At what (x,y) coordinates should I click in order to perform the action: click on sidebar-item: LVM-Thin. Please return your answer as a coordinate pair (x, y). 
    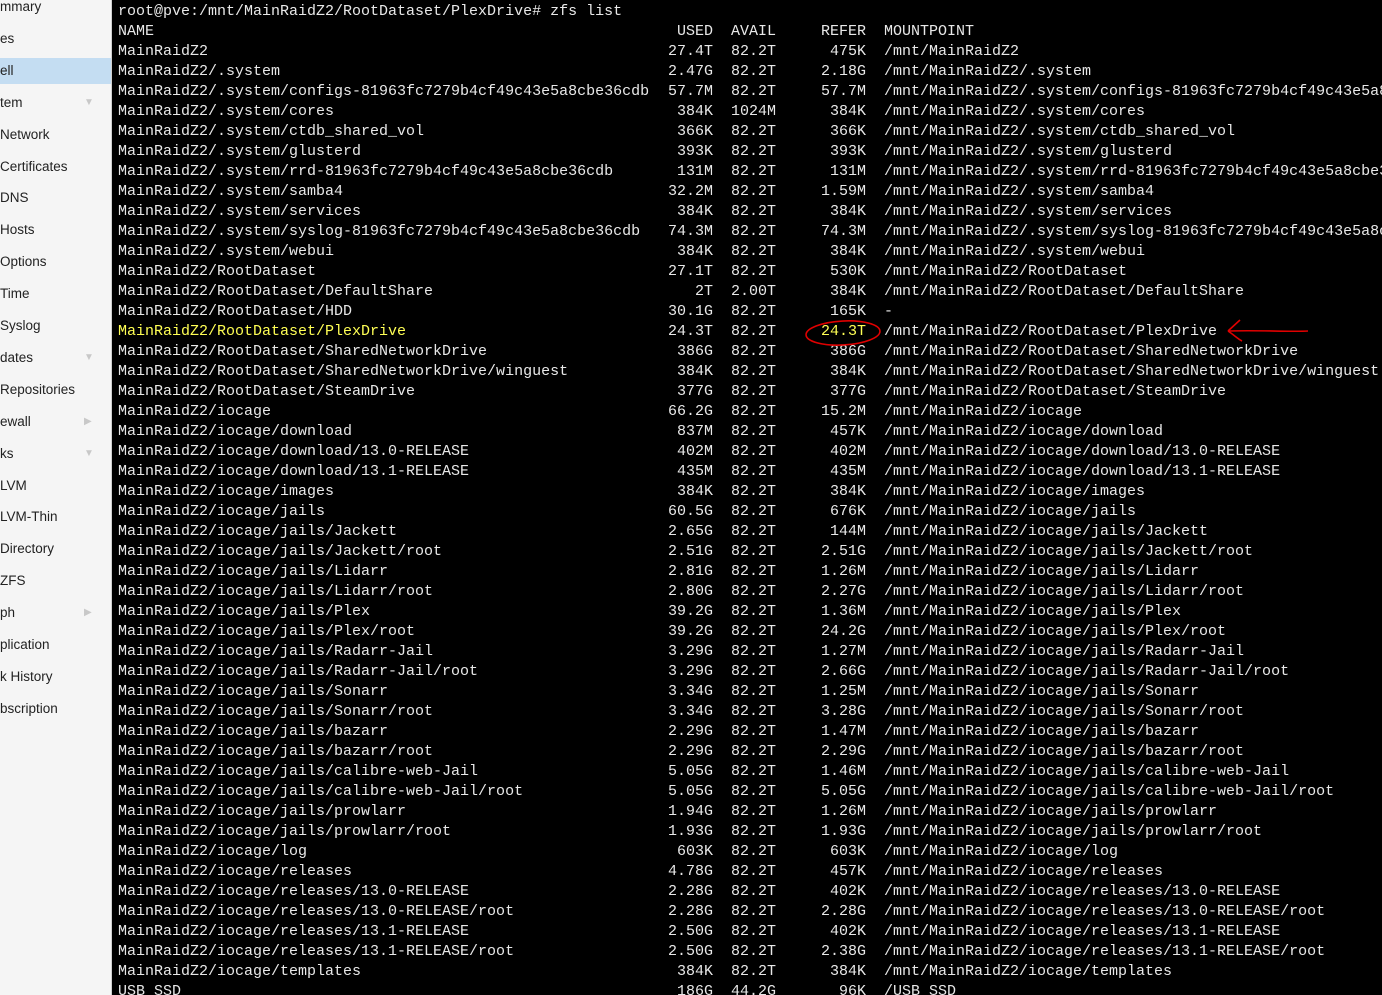
    Looking at the image, I should click on (55, 517).